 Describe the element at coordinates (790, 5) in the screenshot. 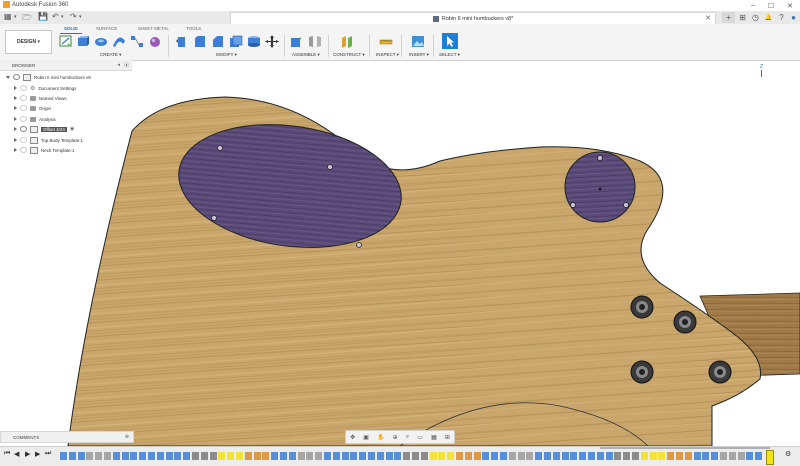

I see `close-window-button: ✕` at that location.